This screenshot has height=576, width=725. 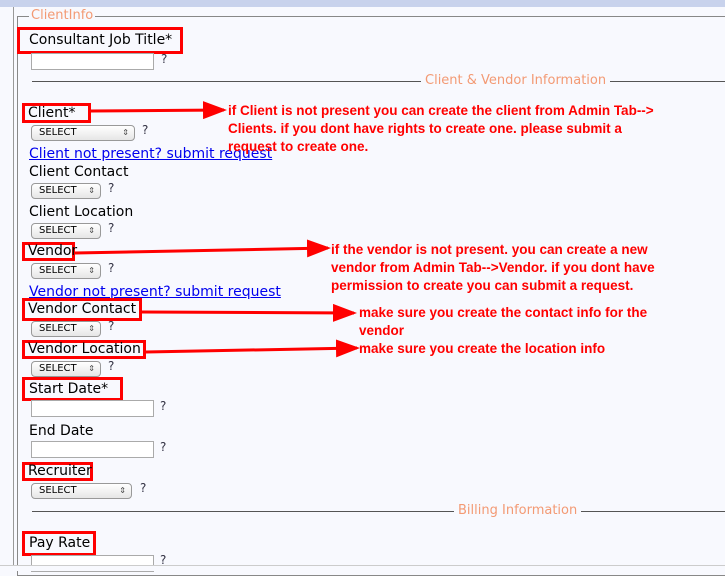 What do you see at coordinates (362, 568) in the screenshot?
I see `footer` at bounding box center [362, 568].